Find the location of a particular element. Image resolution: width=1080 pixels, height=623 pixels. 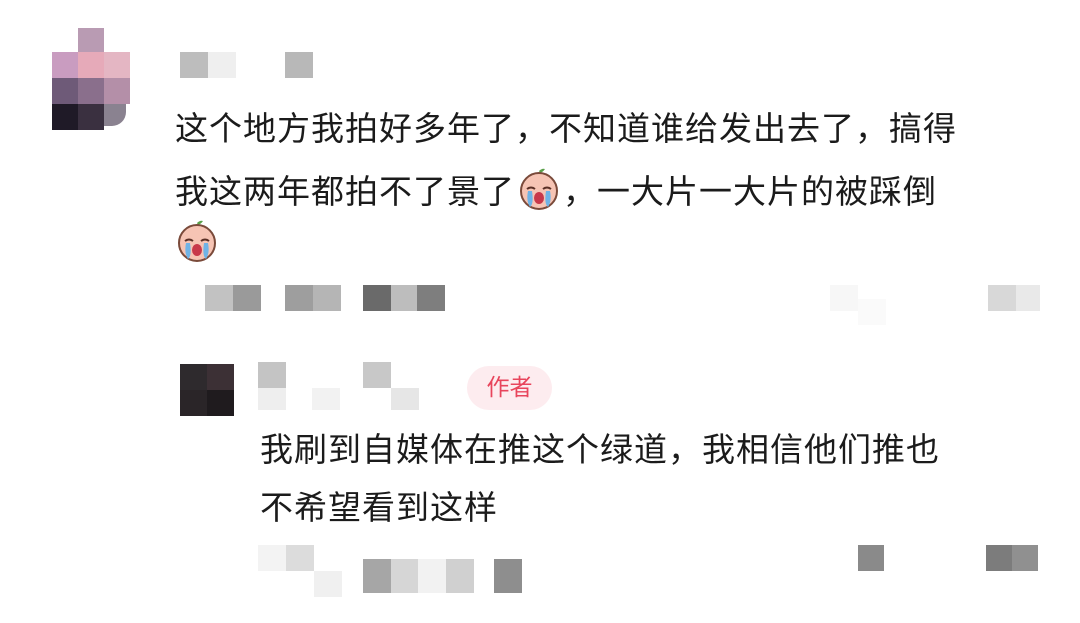

comment-text-segment: 我这两年都拍不了景了 is located at coordinates (345, 191).